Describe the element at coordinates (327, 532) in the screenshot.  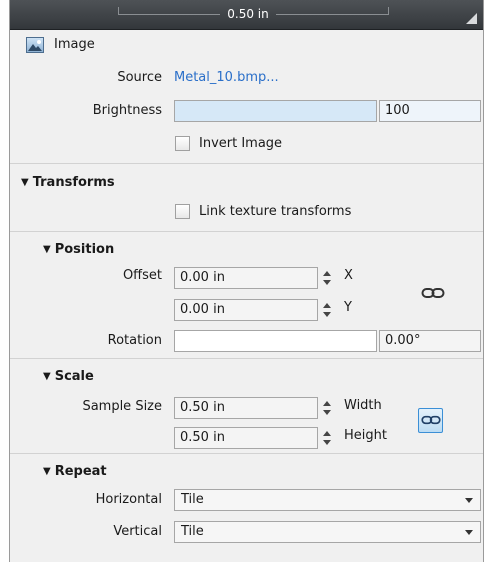
I see `vertical-repeat-select: Tile` at that location.